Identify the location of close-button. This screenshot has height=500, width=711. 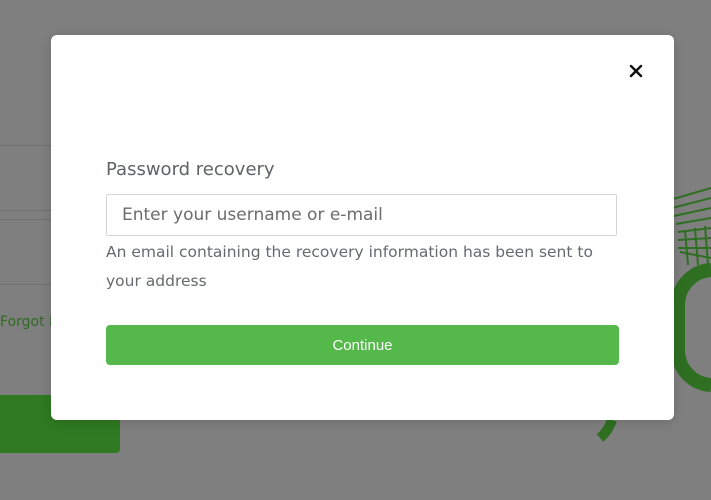
(636, 71).